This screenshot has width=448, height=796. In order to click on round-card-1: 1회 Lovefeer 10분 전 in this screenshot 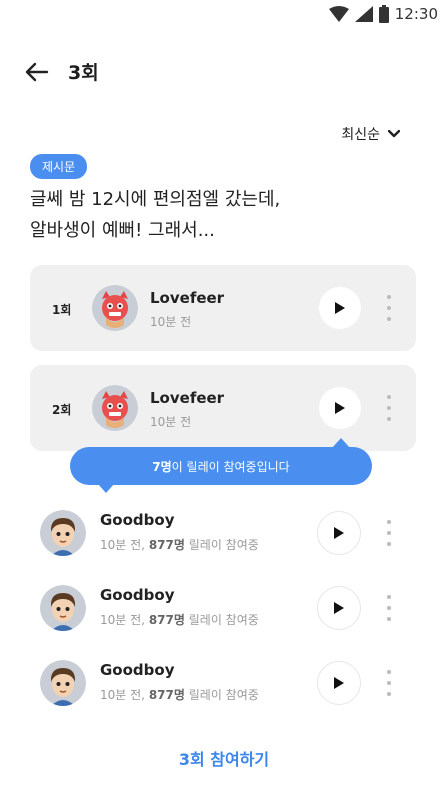, I will do `click(223, 308)`.